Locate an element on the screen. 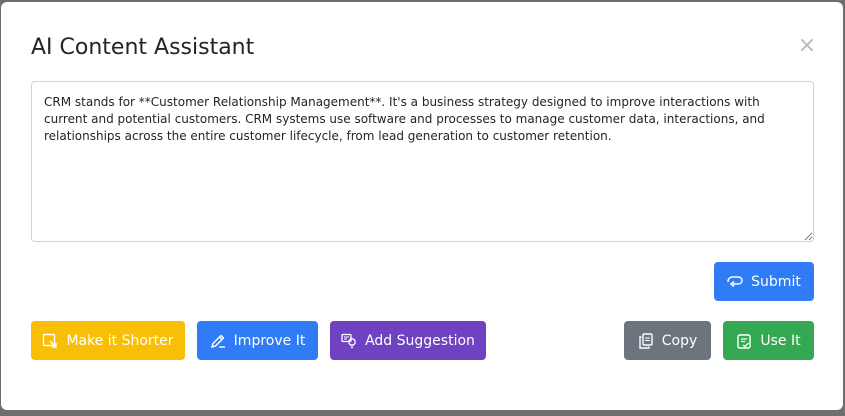 The height and width of the screenshot is (416, 845). shrink-icon is located at coordinates (50, 341).